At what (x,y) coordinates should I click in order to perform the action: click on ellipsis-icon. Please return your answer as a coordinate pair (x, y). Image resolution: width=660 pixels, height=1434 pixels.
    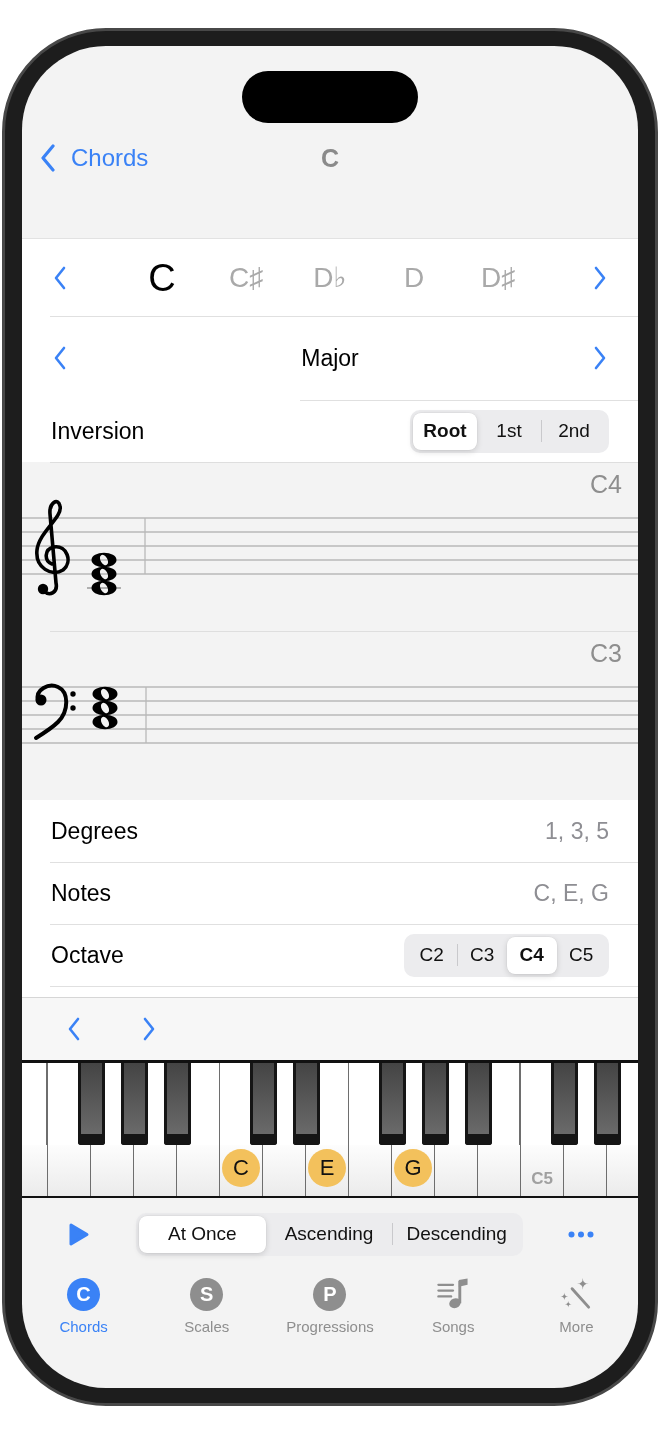
    Looking at the image, I should click on (580, 1234).